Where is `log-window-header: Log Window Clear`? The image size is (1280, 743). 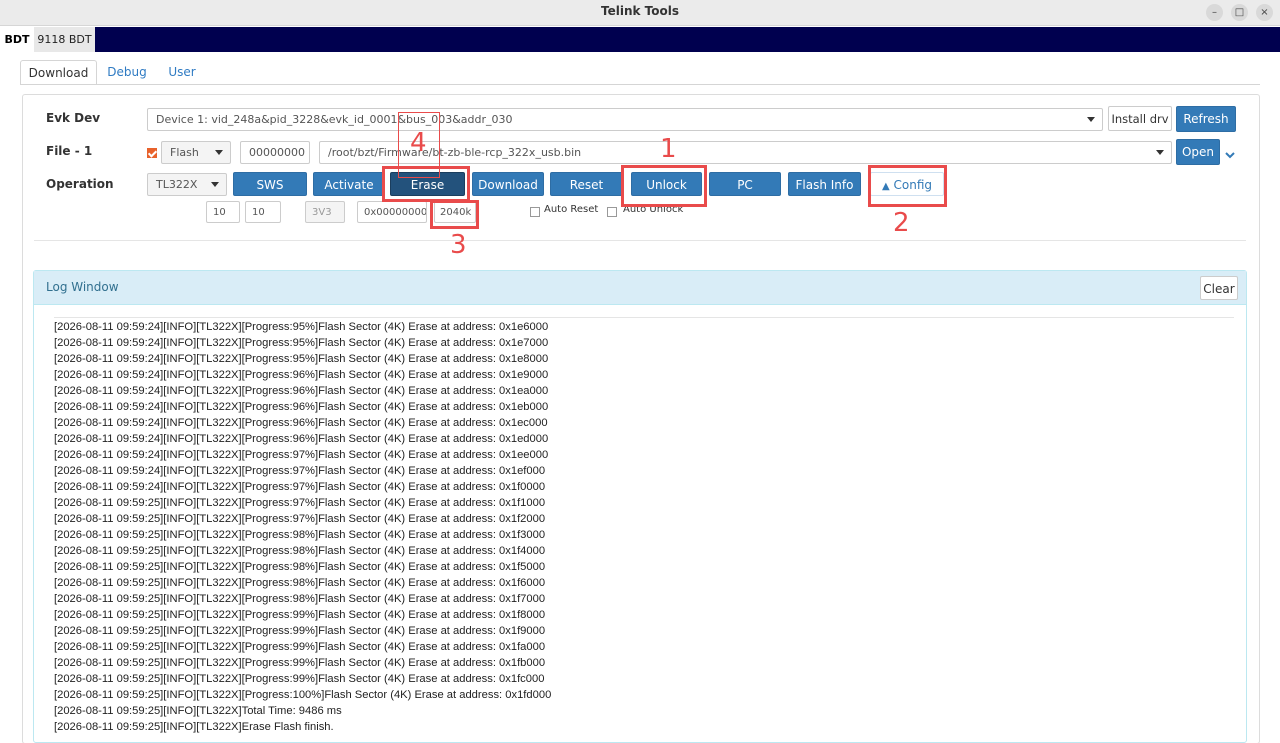 log-window-header: Log Window Clear is located at coordinates (640, 288).